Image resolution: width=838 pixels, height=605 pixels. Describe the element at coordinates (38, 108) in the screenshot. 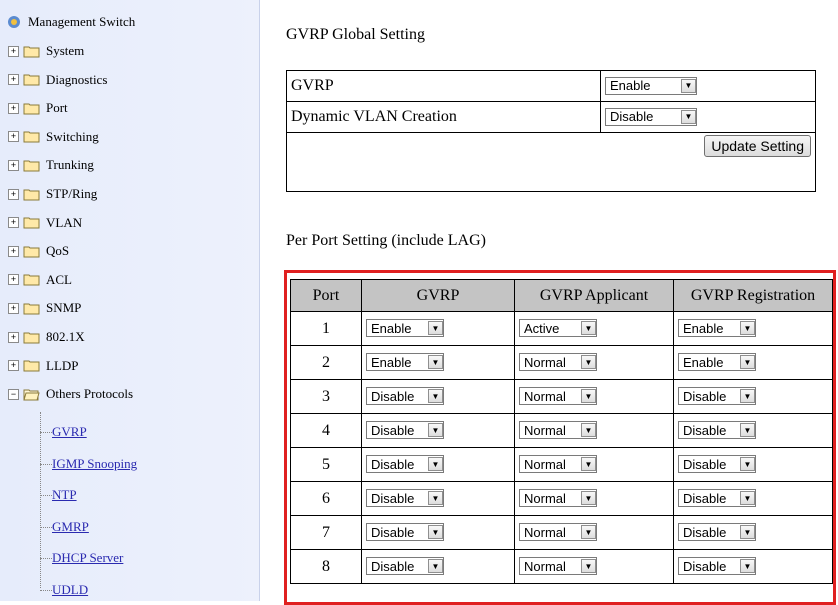

I see `sidebar-item-port: + Port` at that location.